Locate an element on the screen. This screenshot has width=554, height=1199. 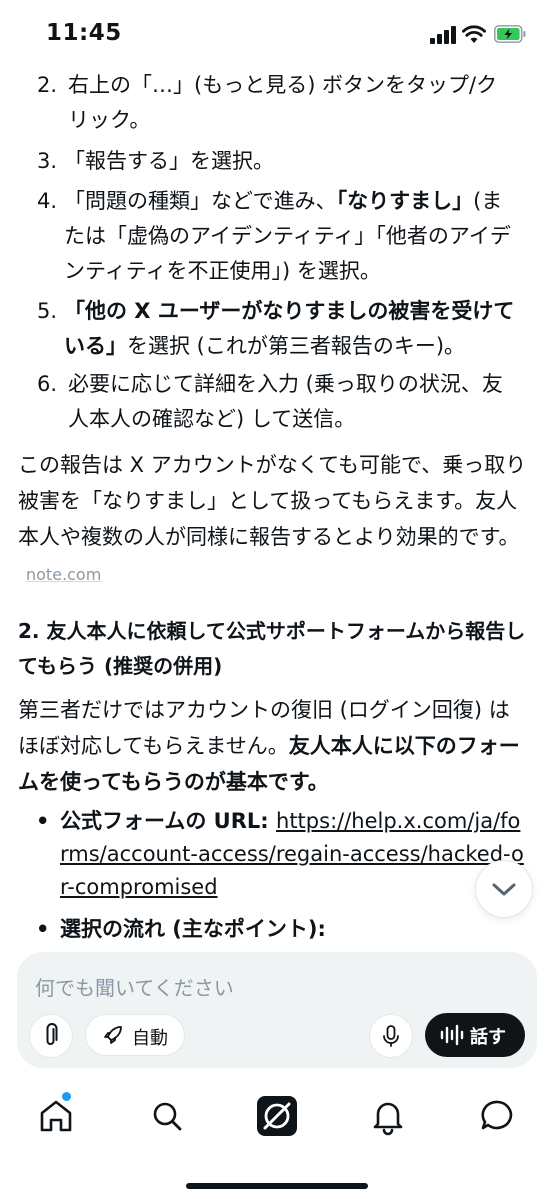
step-text: を選択 (これが第三者報告のキー)。 is located at coordinates (296, 346).